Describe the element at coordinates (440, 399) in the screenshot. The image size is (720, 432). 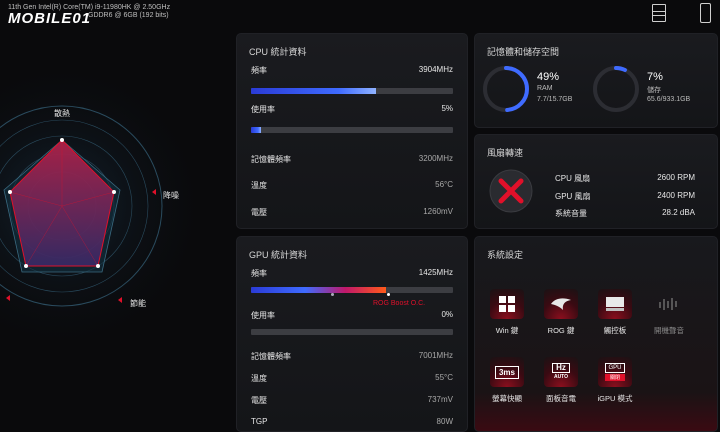
I see `gpu-volt-value: 737mV` at that location.